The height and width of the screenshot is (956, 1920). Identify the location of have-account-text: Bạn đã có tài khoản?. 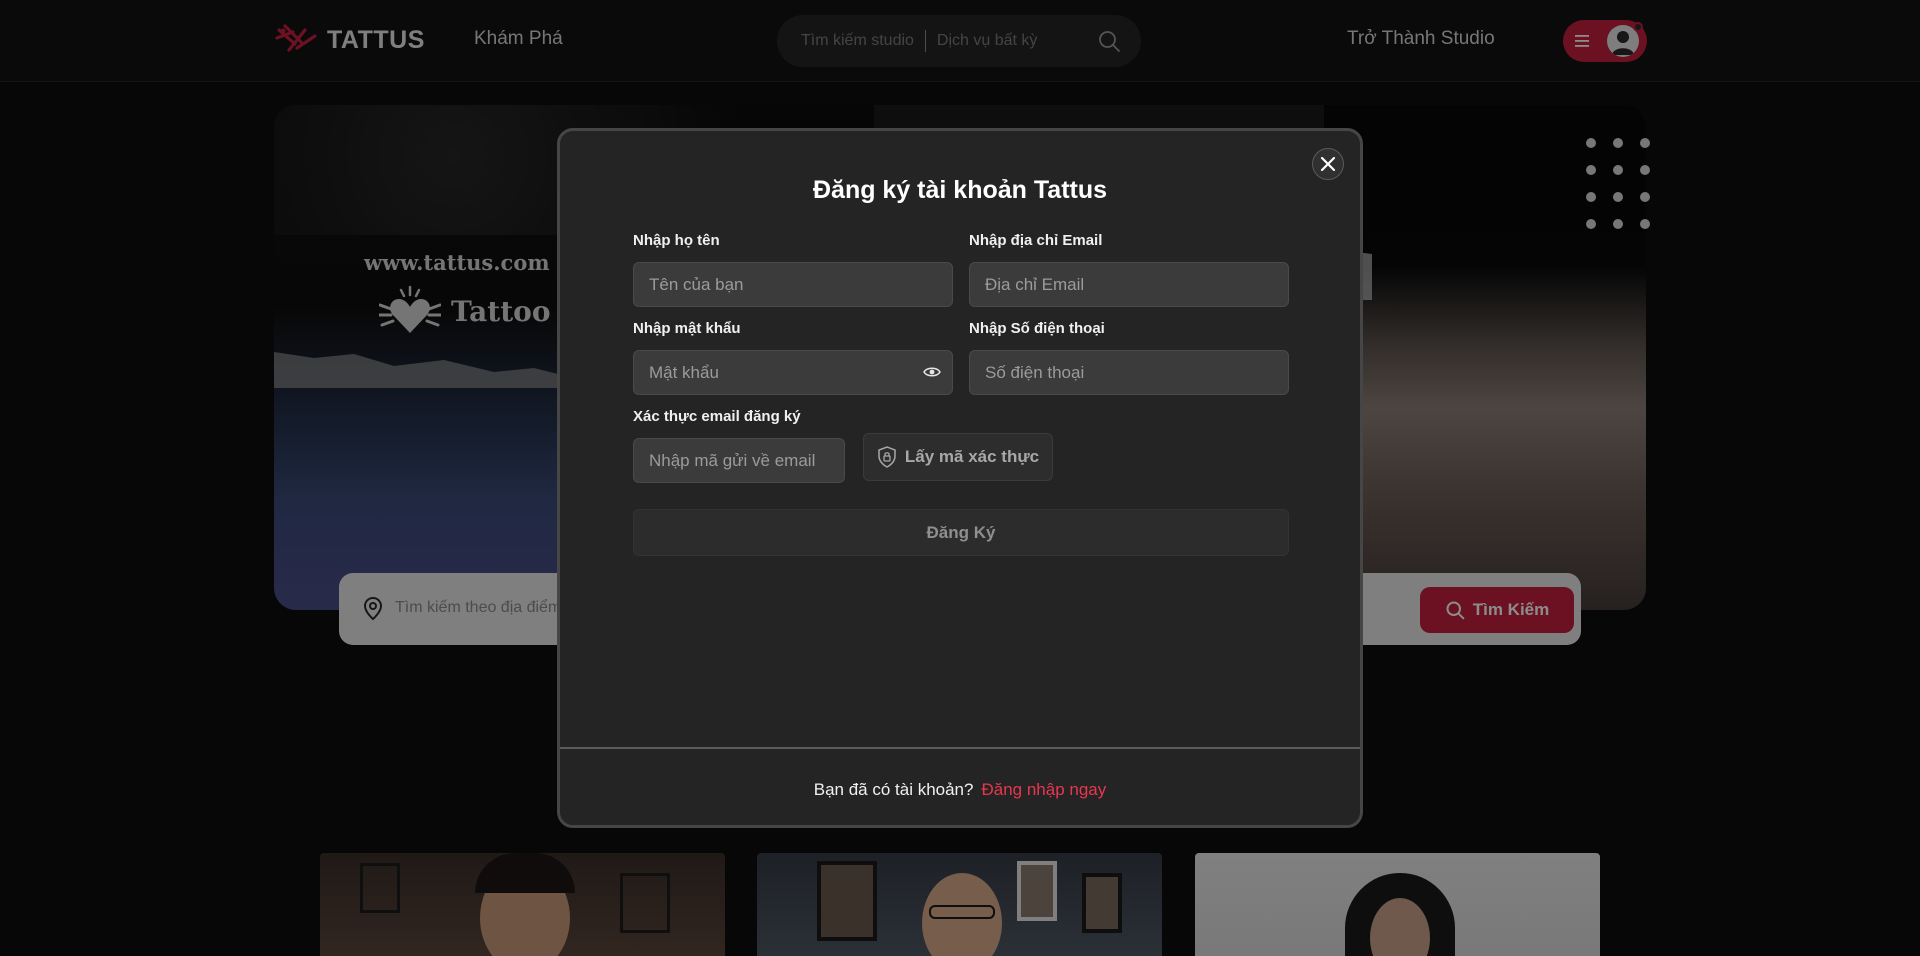
(893, 789).